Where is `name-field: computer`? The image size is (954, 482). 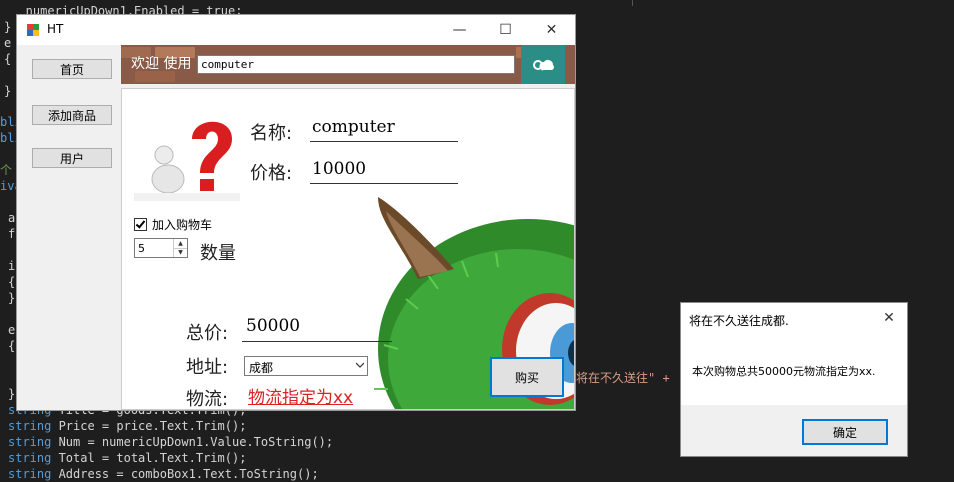
name-field: computer is located at coordinates (353, 127).